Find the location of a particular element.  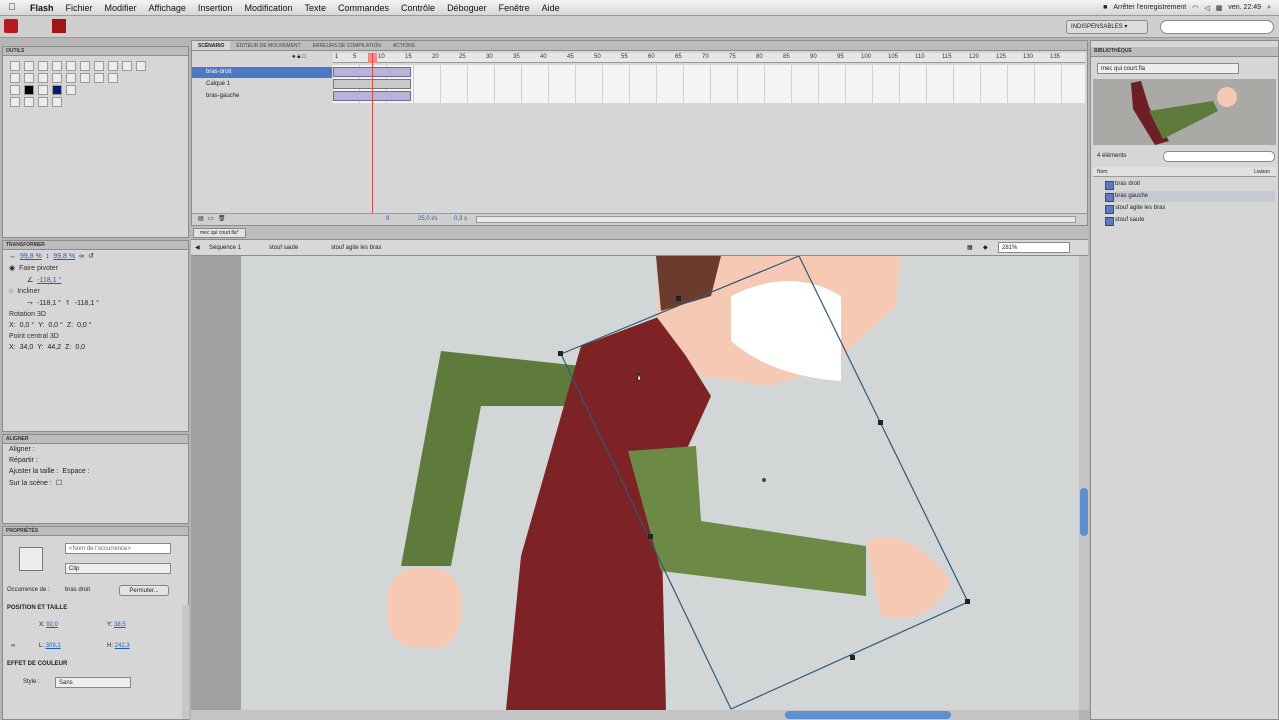

scale-height-value: 99,8 % is located at coordinates (64, 256).